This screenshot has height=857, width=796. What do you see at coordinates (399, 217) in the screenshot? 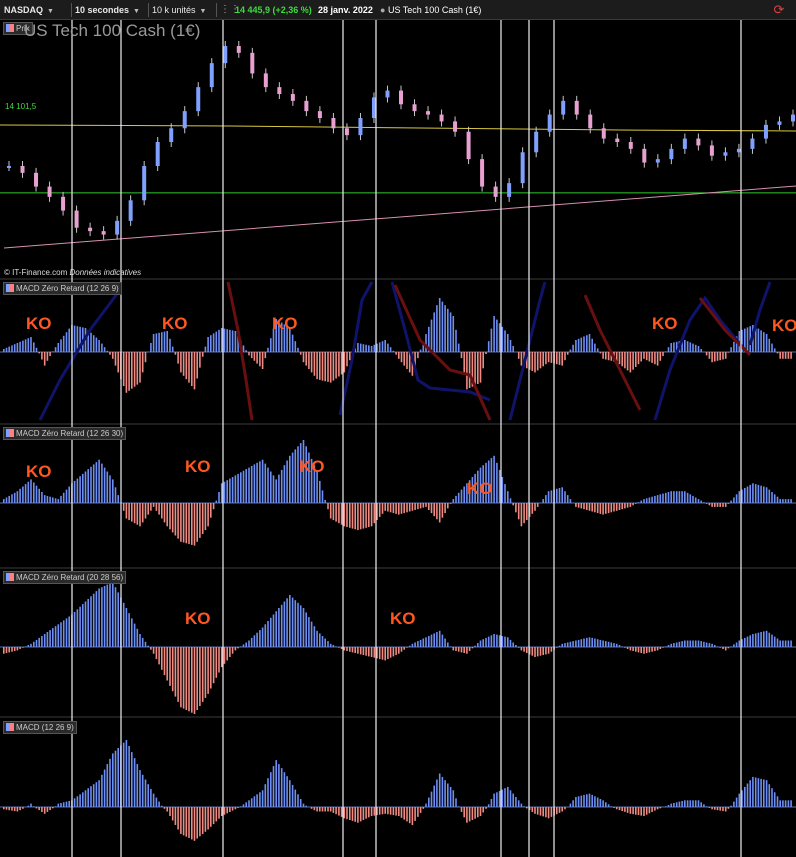
I see `trendline` at bounding box center [399, 217].